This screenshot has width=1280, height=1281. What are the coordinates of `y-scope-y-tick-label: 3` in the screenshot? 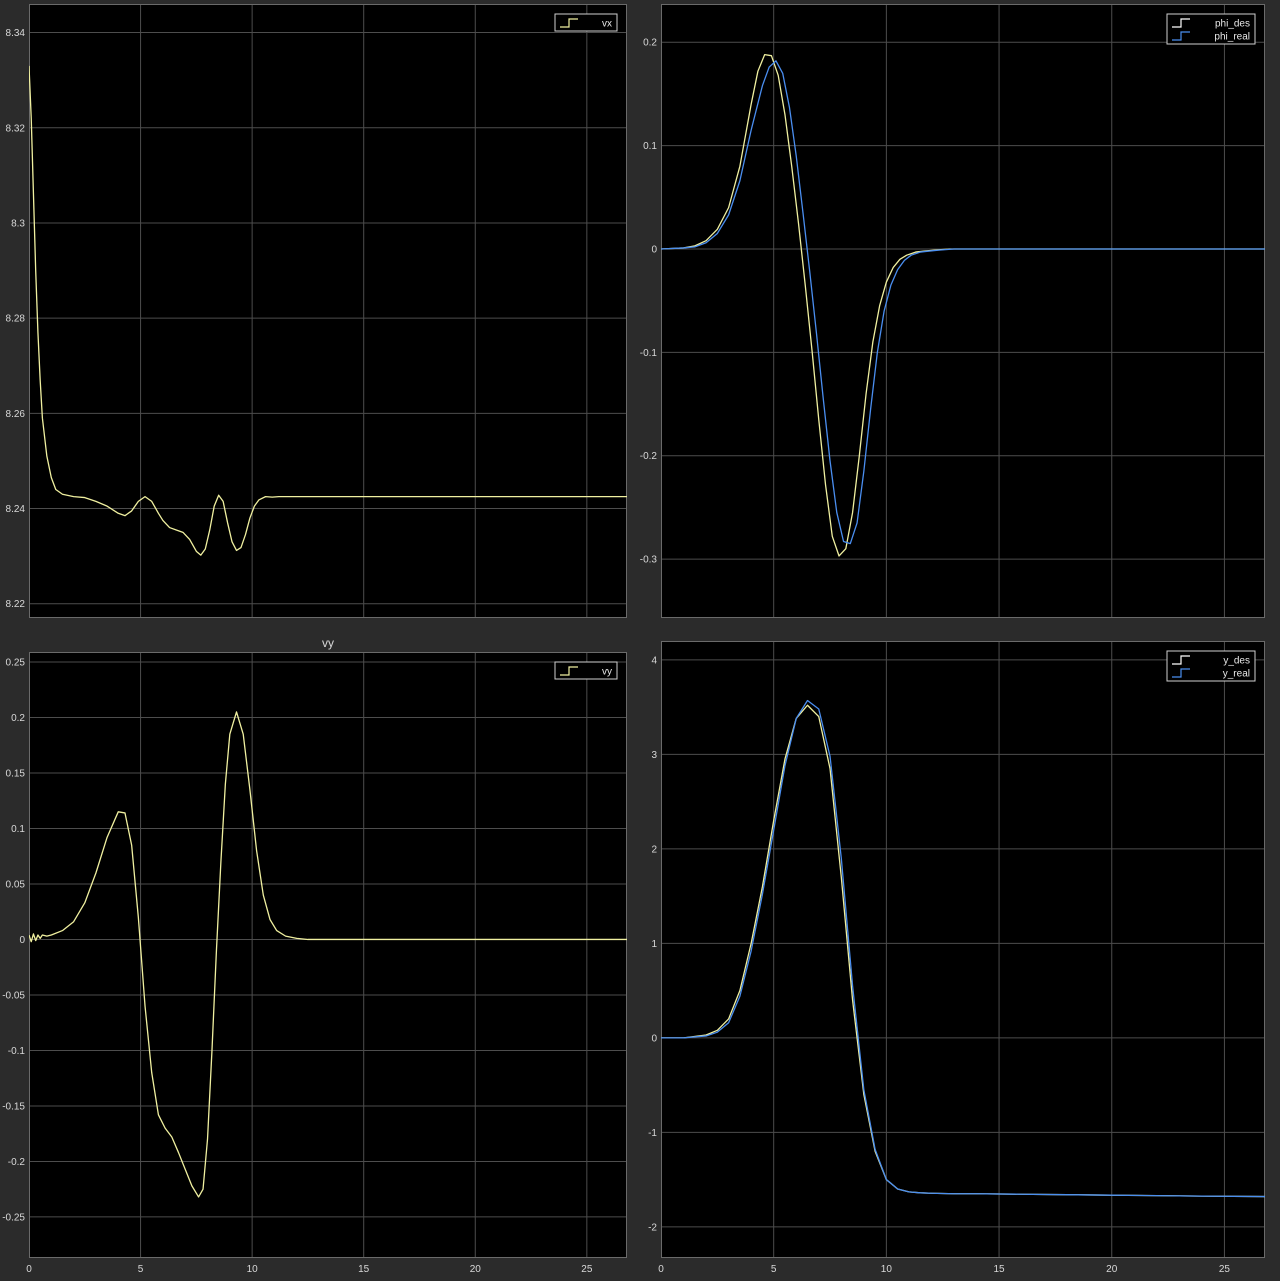 It's located at (654, 755).